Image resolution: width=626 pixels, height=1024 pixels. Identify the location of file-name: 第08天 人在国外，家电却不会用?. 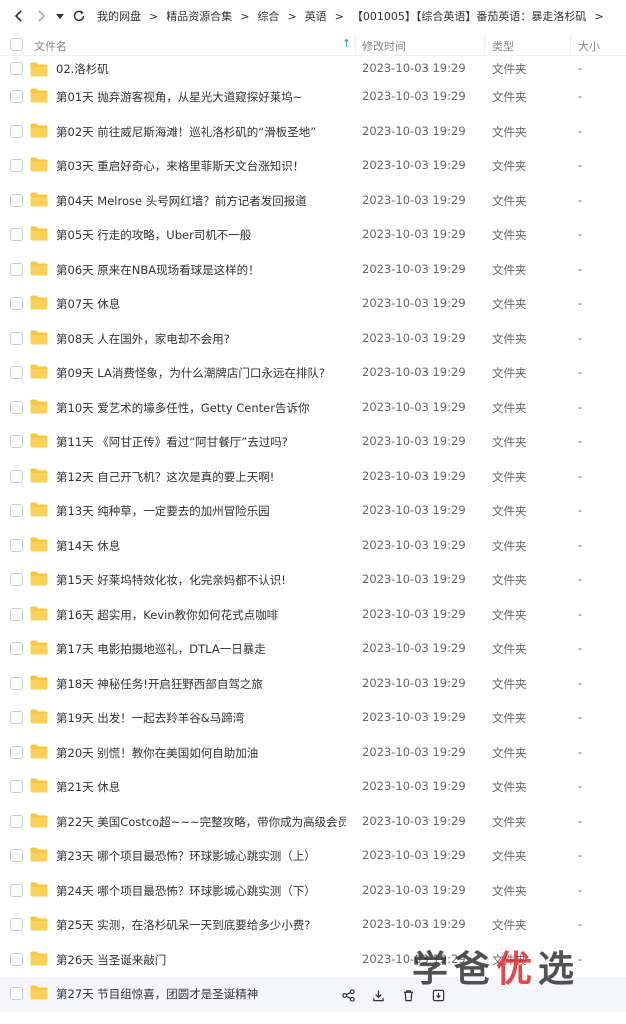
(143, 339).